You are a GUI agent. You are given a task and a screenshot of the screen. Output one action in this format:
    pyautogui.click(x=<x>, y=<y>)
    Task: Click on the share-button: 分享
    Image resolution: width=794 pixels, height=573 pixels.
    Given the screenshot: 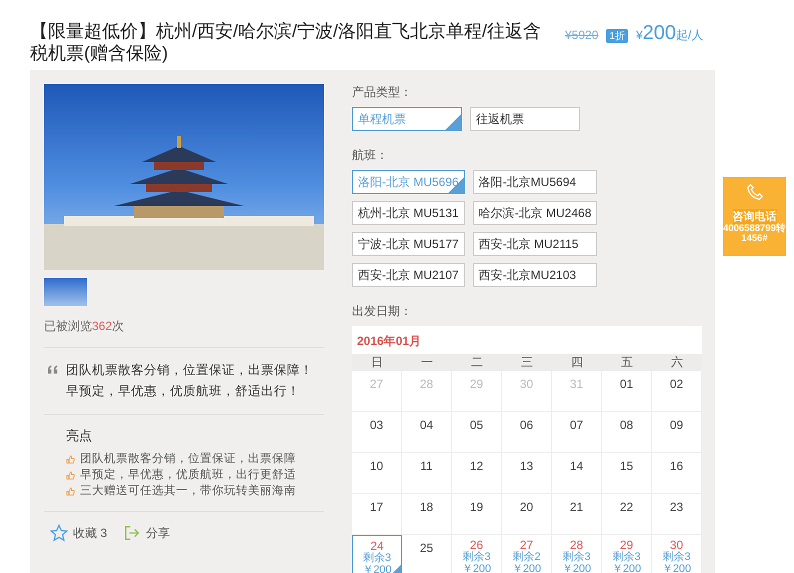 What is the action you would take?
    pyautogui.click(x=146, y=533)
    